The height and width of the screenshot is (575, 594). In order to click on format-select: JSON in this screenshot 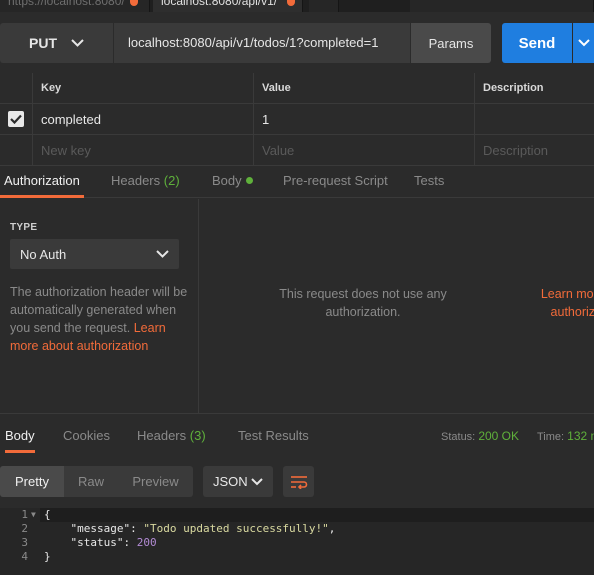, I will do `click(238, 481)`.